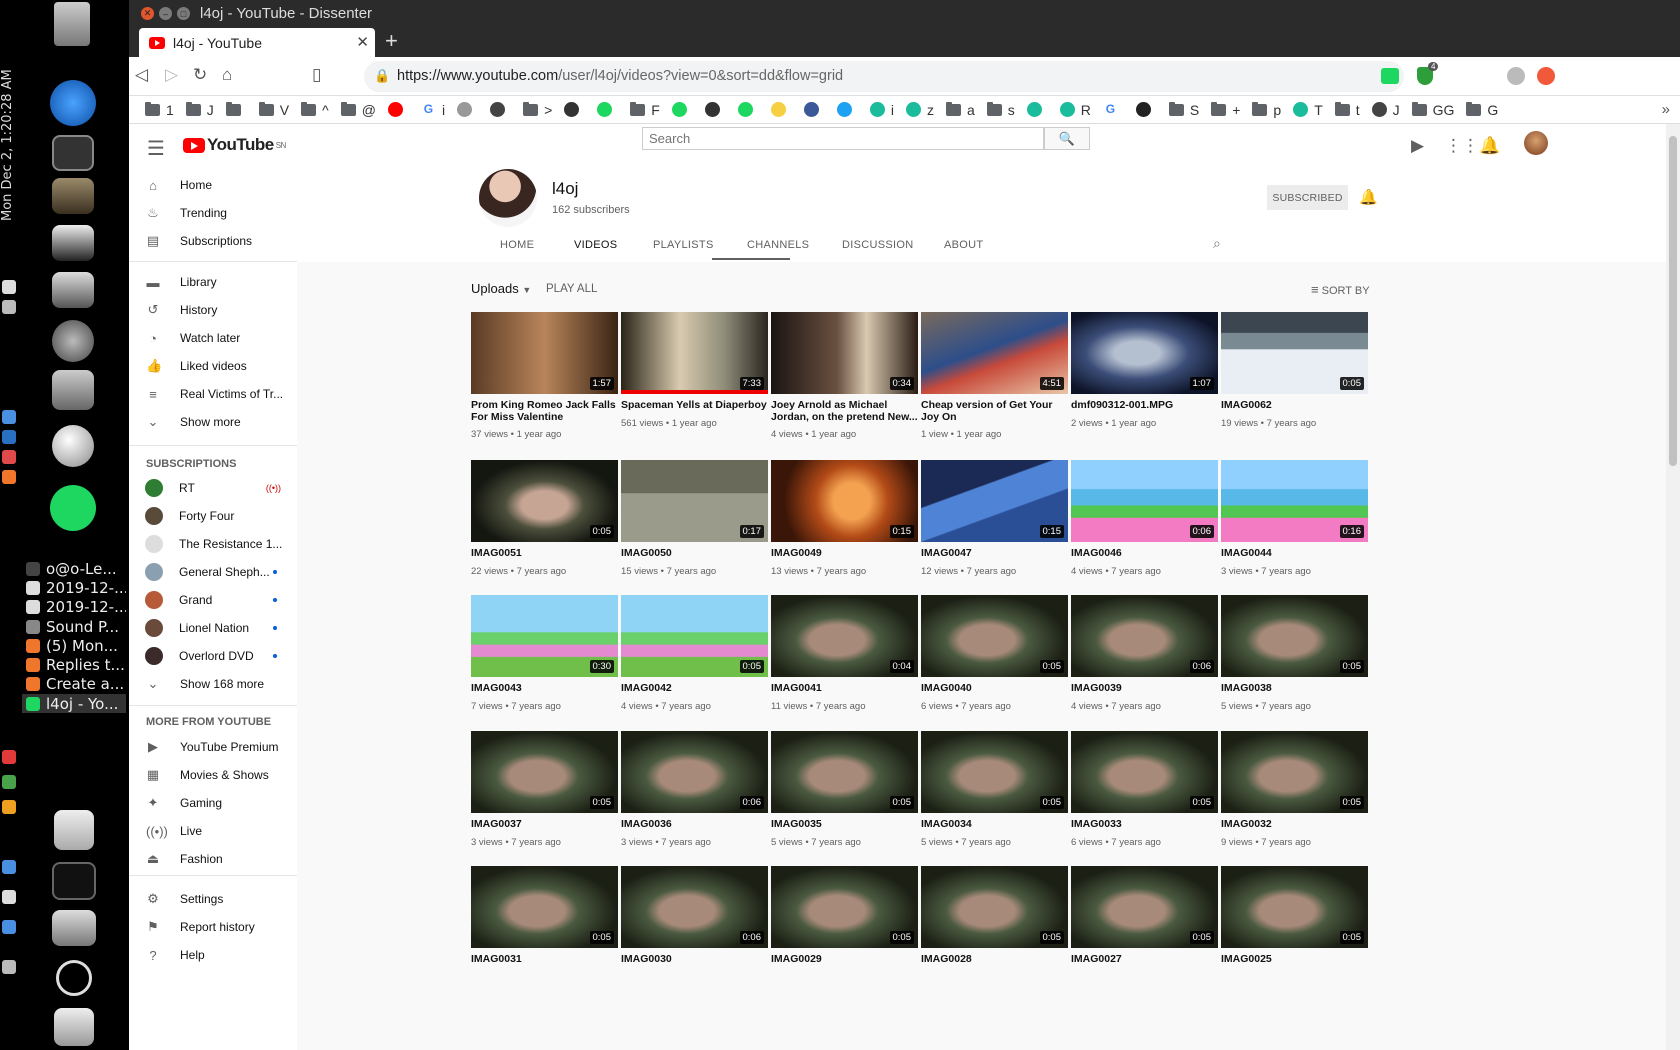 The height and width of the screenshot is (1050, 1680). I want to click on sidebar-item-movies-shows: ▦ Movies & Shows, so click(213, 775).